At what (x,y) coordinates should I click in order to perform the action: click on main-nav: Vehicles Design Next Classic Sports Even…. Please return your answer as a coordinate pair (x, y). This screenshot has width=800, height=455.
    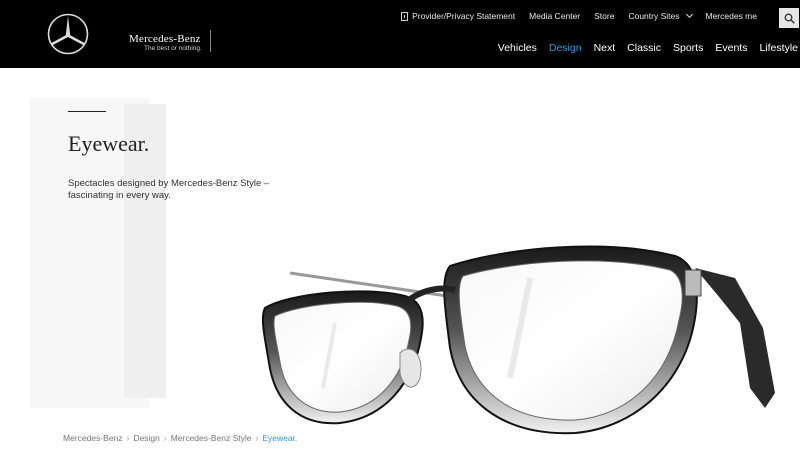
    Looking at the image, I should click on (648, 48).